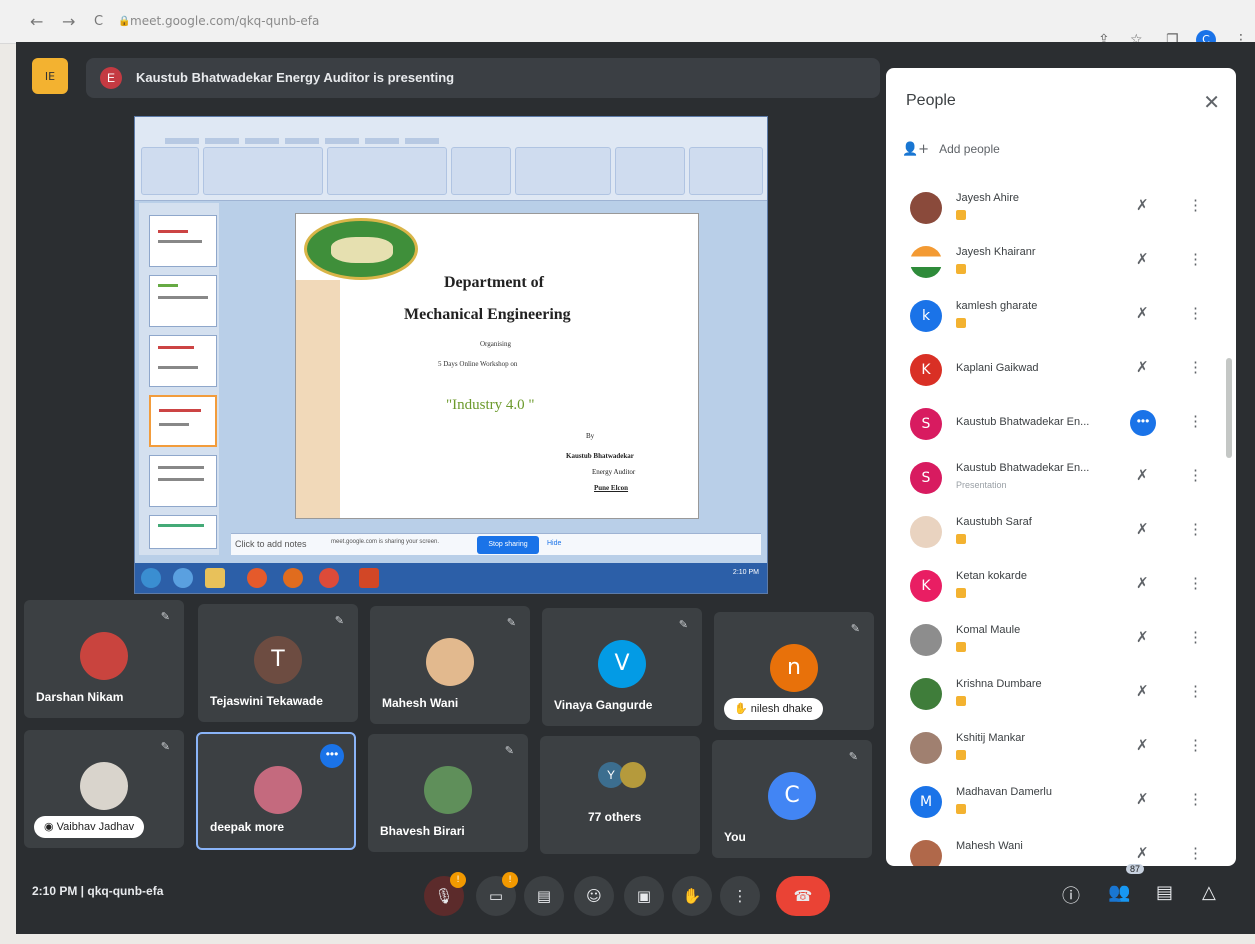 The height and width of the screenshot is (944, 1255). Describe the element at coordinates (1061, 209) in the screenshot. I see `list-item: Jayesh Ahire ✗ ⋮` at that location.